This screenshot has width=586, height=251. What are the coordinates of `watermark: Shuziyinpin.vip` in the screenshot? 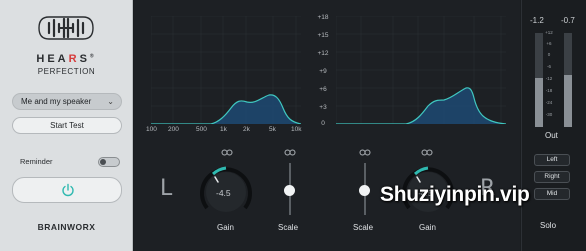 It's located at (455, 194).